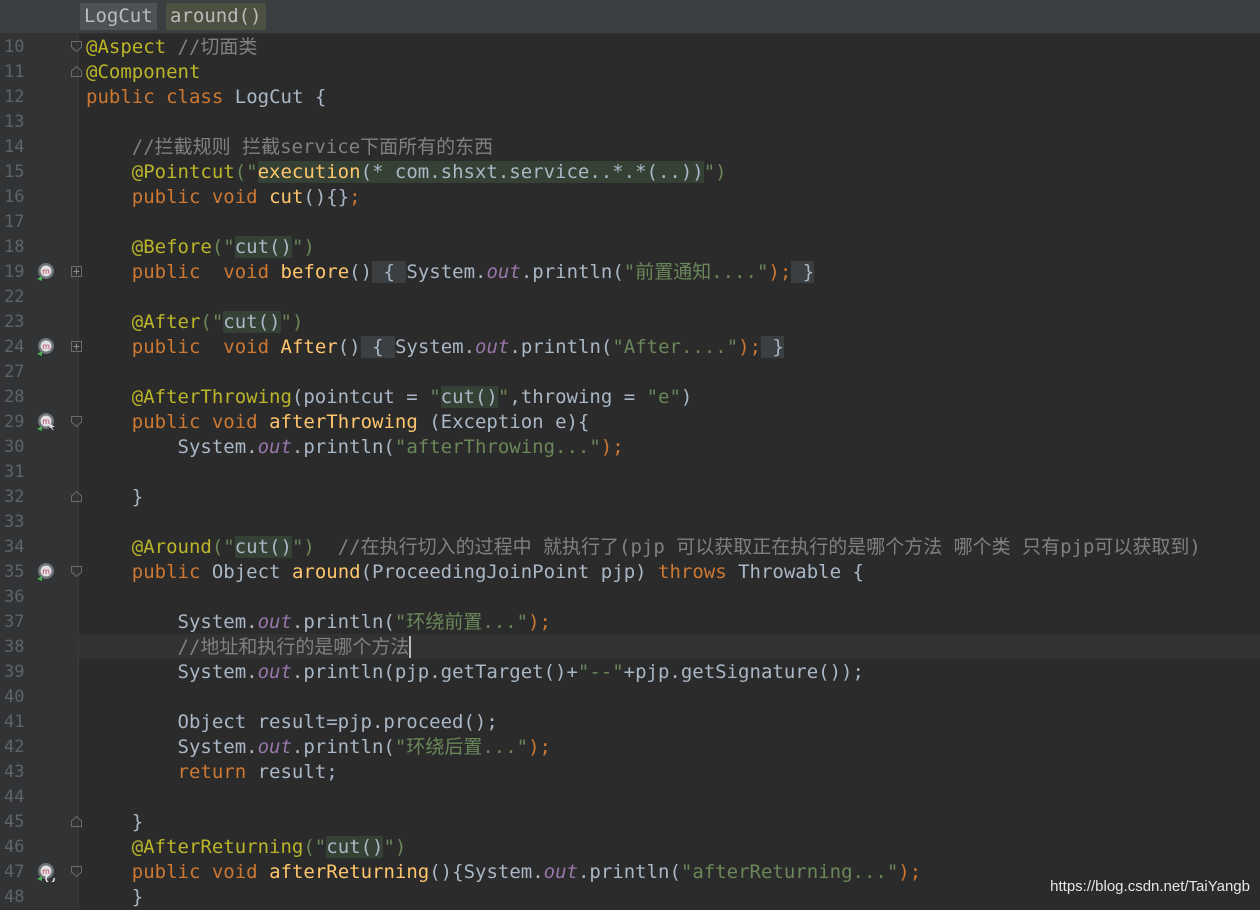 The width and height of the screenshot is (1260, 910). Describe the element at coordinates (14, 572) in the screenshot. I see `line-number: 35` at that location.